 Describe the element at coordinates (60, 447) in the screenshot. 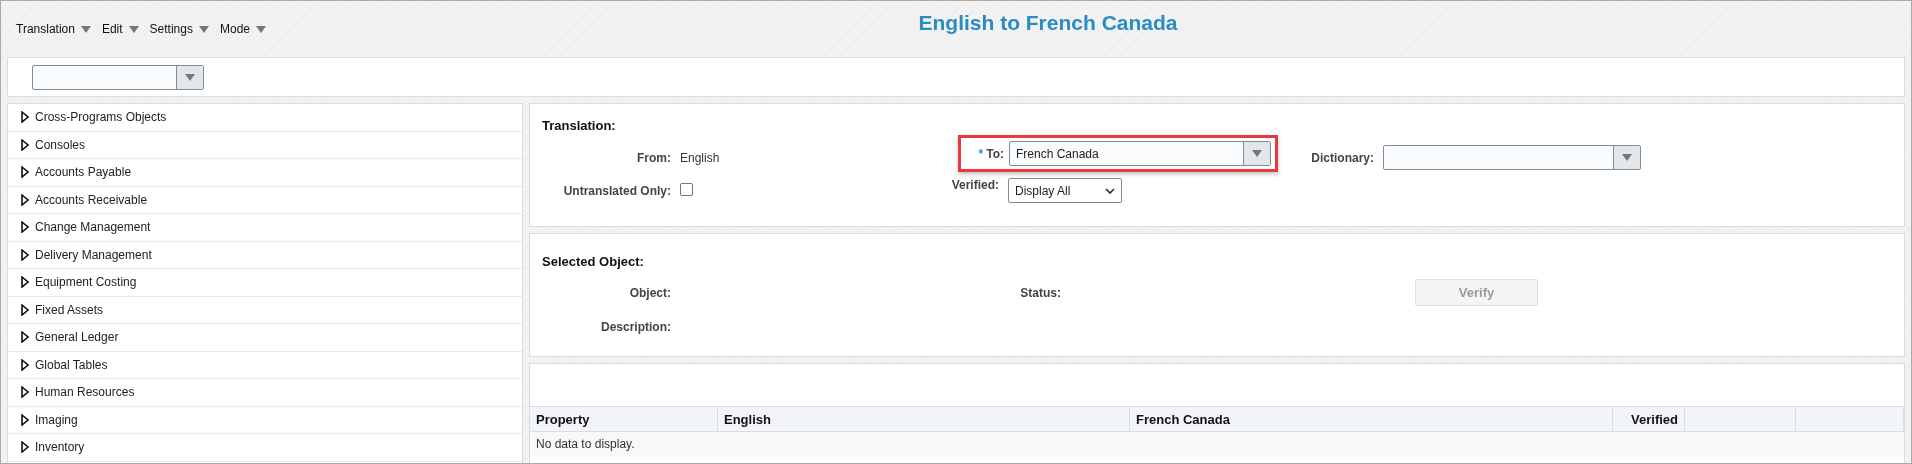

I see `tree-item-label: Inventory` at that location.